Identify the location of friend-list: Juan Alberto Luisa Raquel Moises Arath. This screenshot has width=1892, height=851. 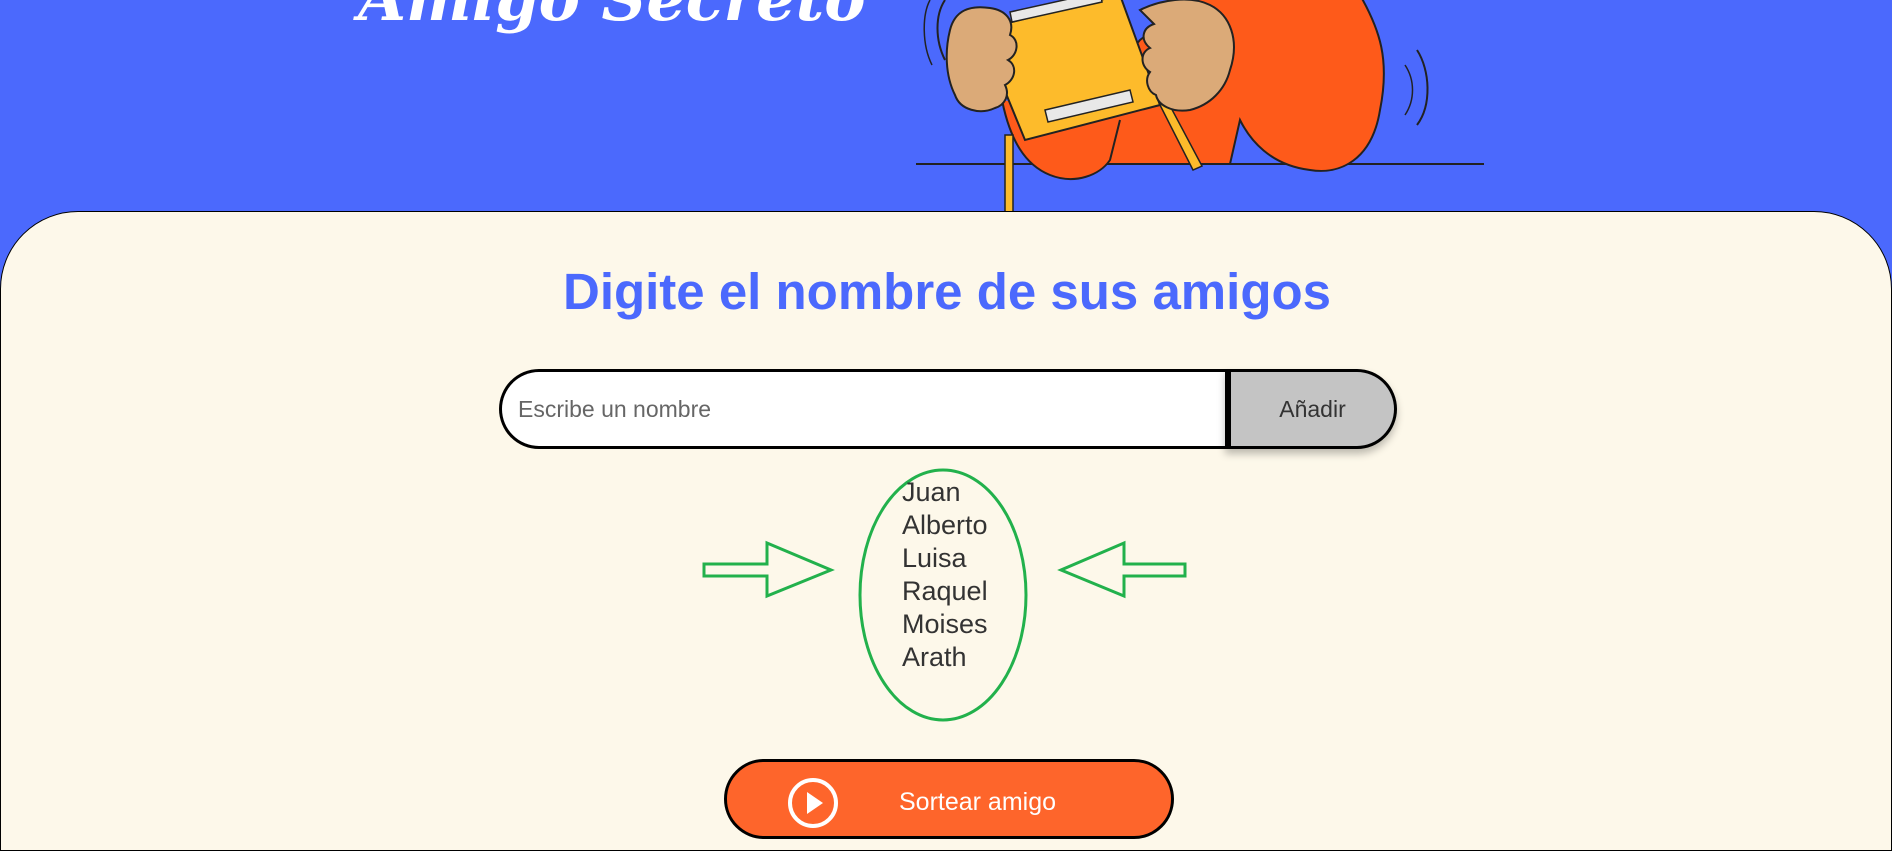
(945, 575).